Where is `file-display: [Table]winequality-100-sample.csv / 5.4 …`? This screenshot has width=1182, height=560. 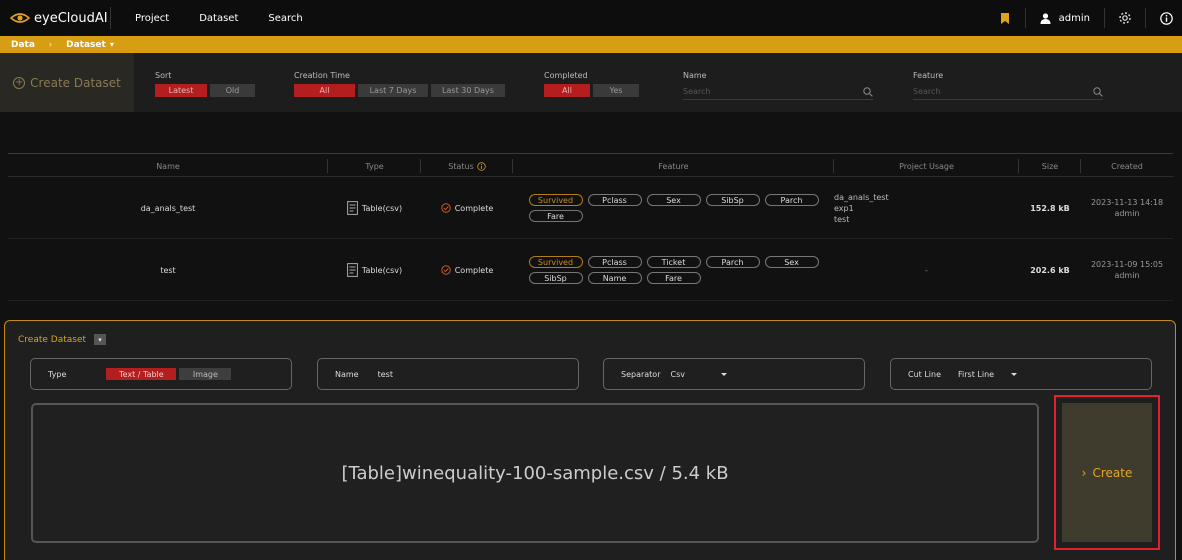 file-display: [Table]winequality-100-sample.csv / 5.4 … is located at coordinates (535, 473).